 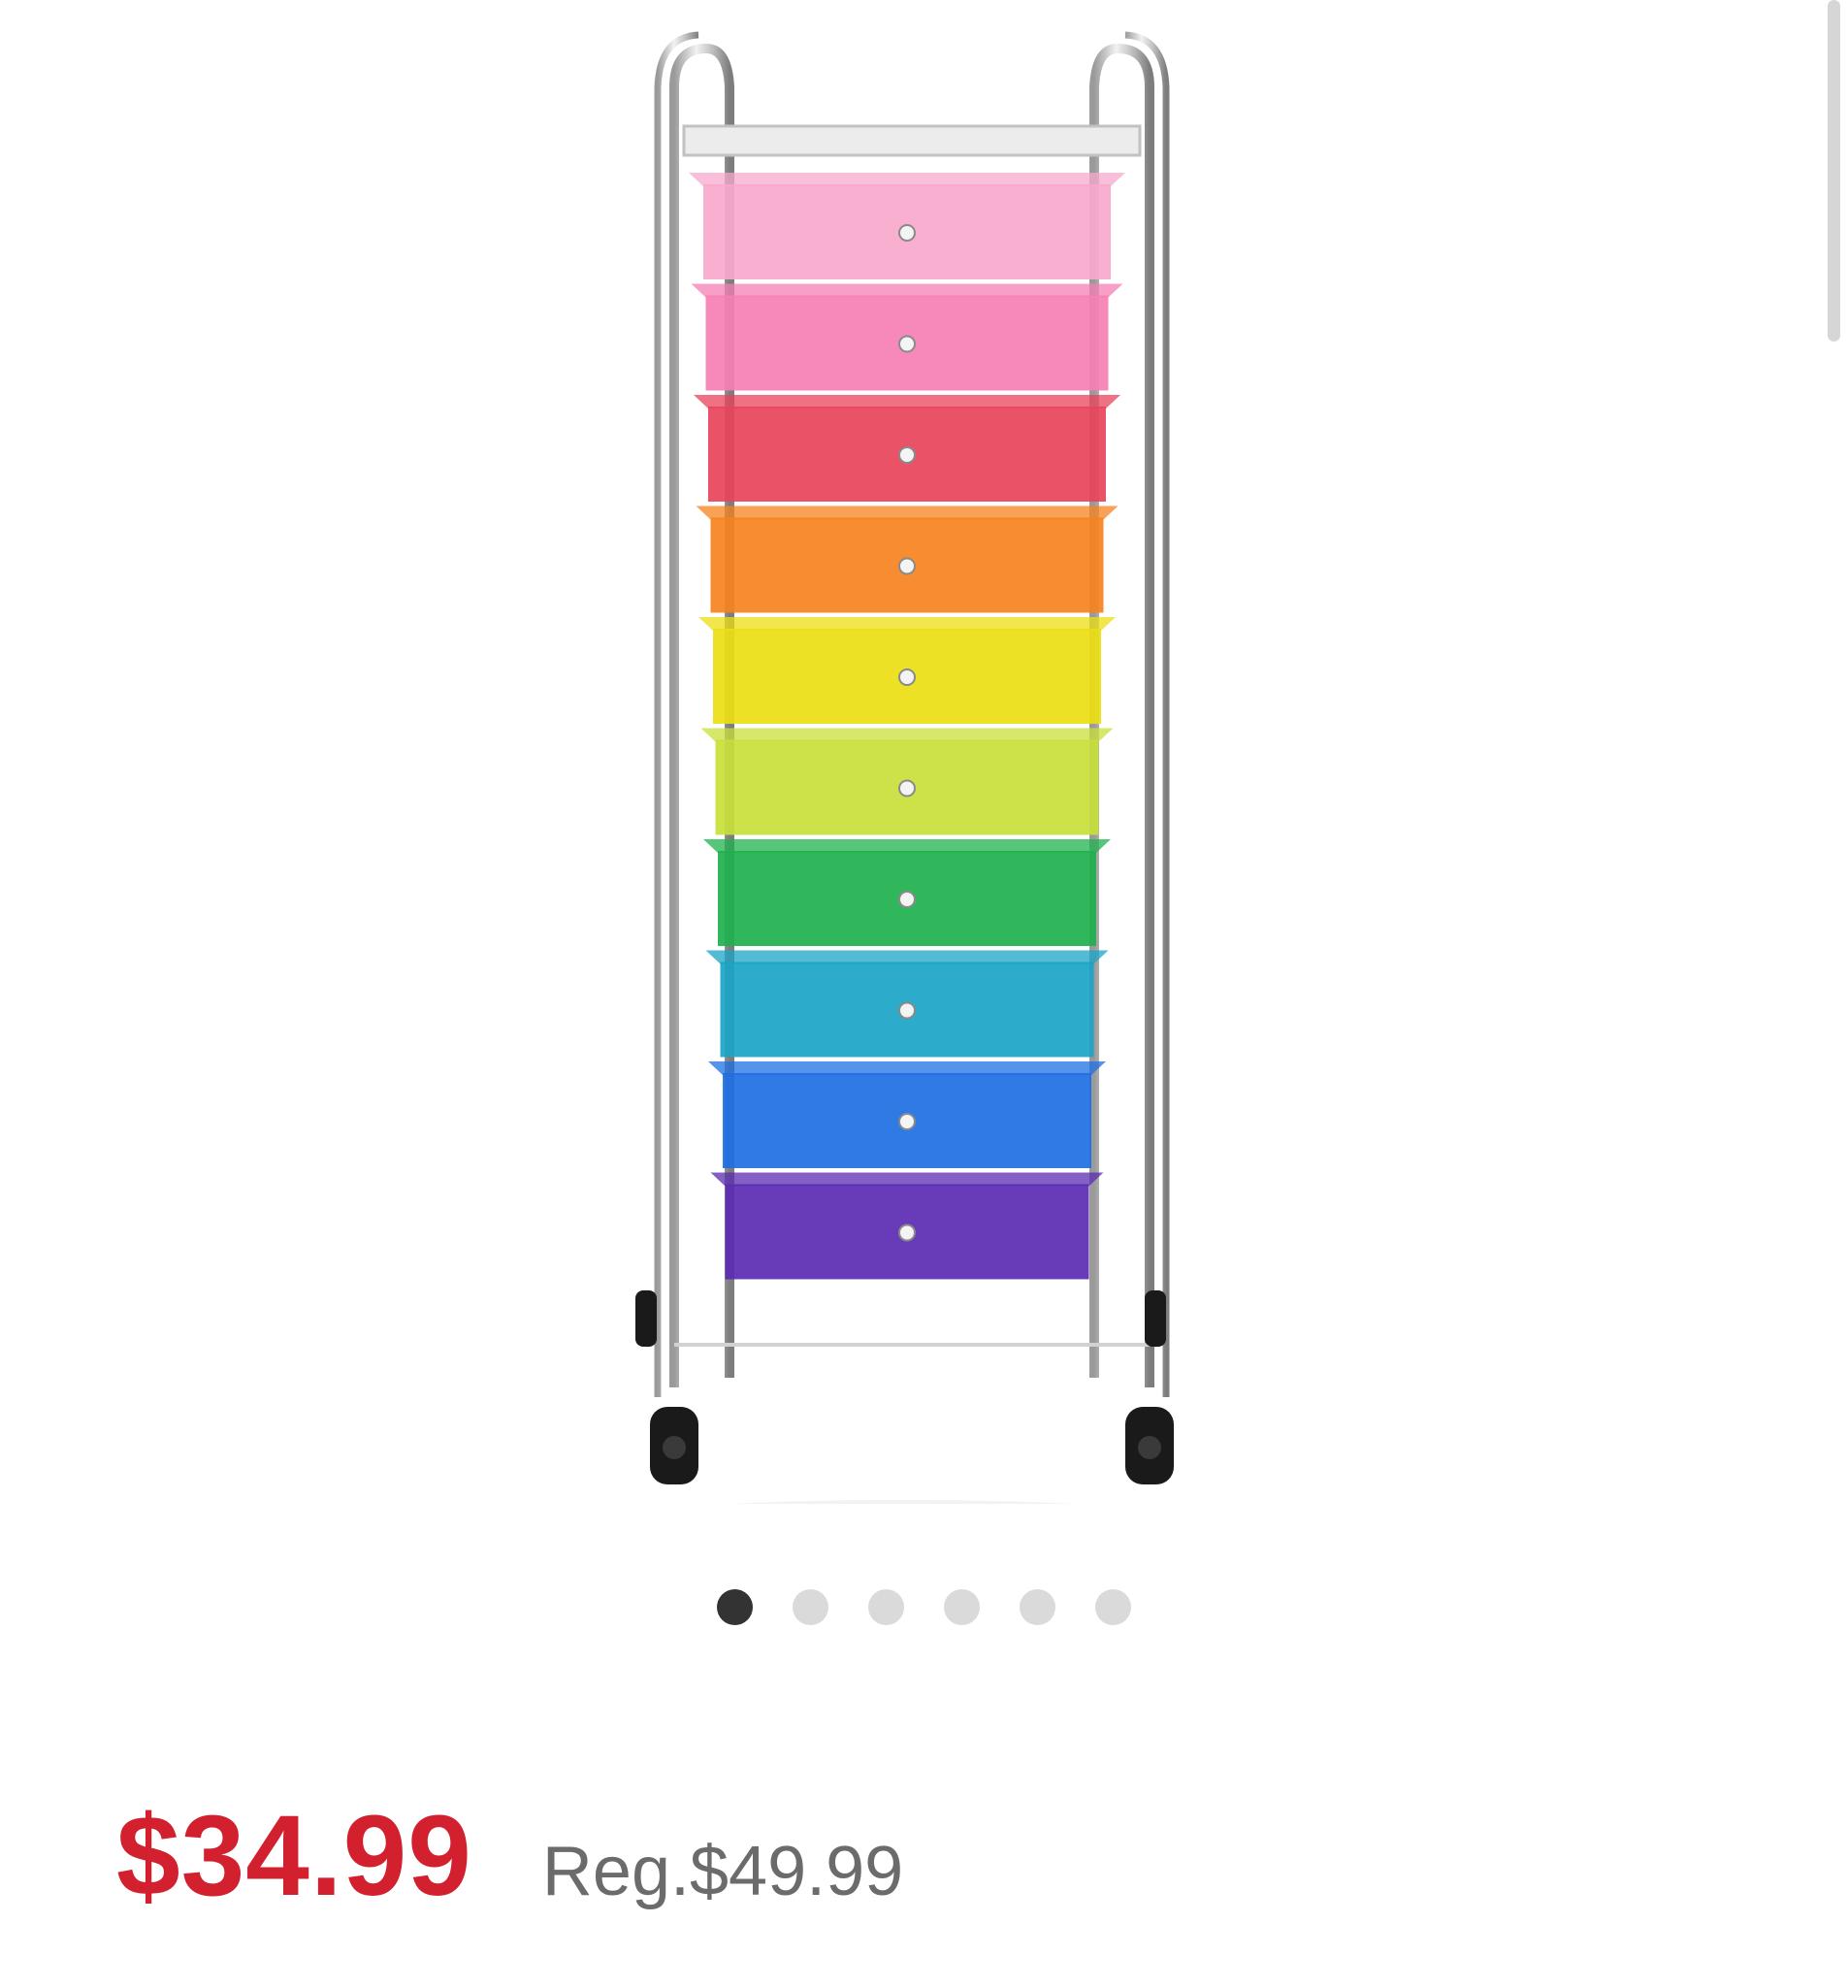 I want to click on price-row: $34.99 Reg.$49.99, so click(x=509, y=1856).